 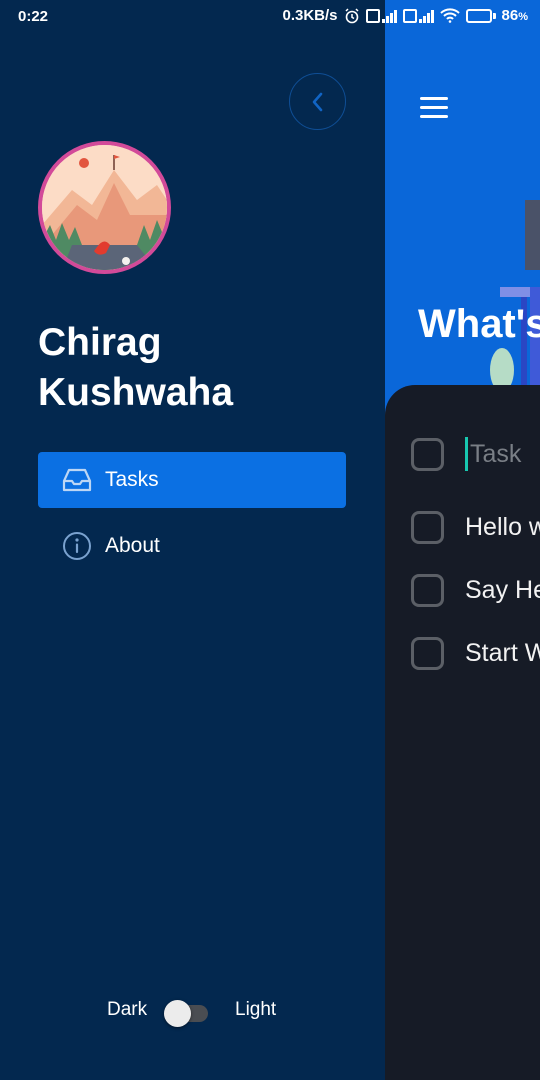 I want to click on task-row: Say He, so click(x=475, y=590).